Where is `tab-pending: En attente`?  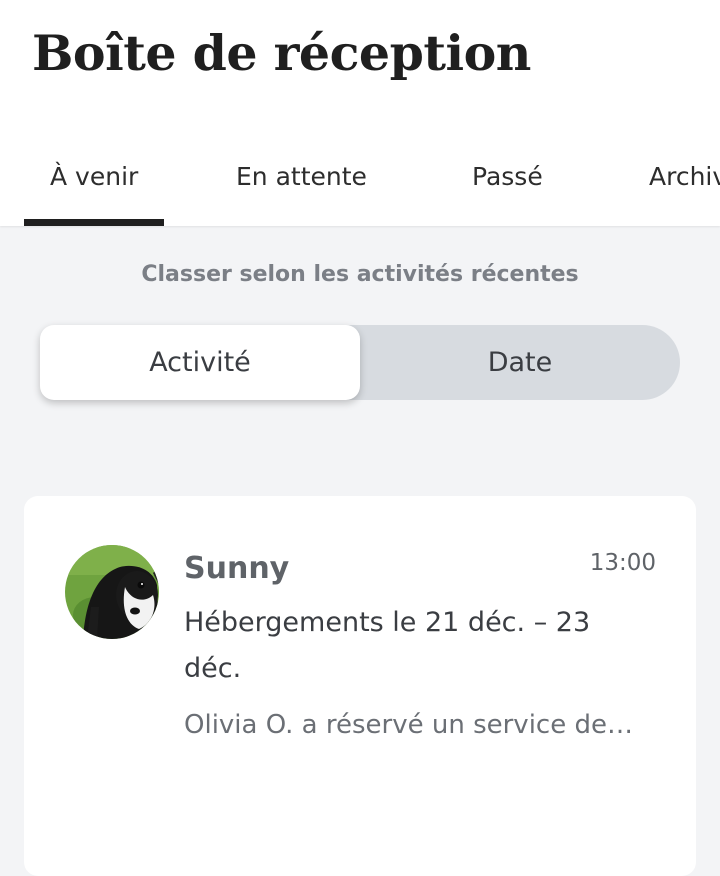
tab-pending: En attente is located at coordinates (300, 183).